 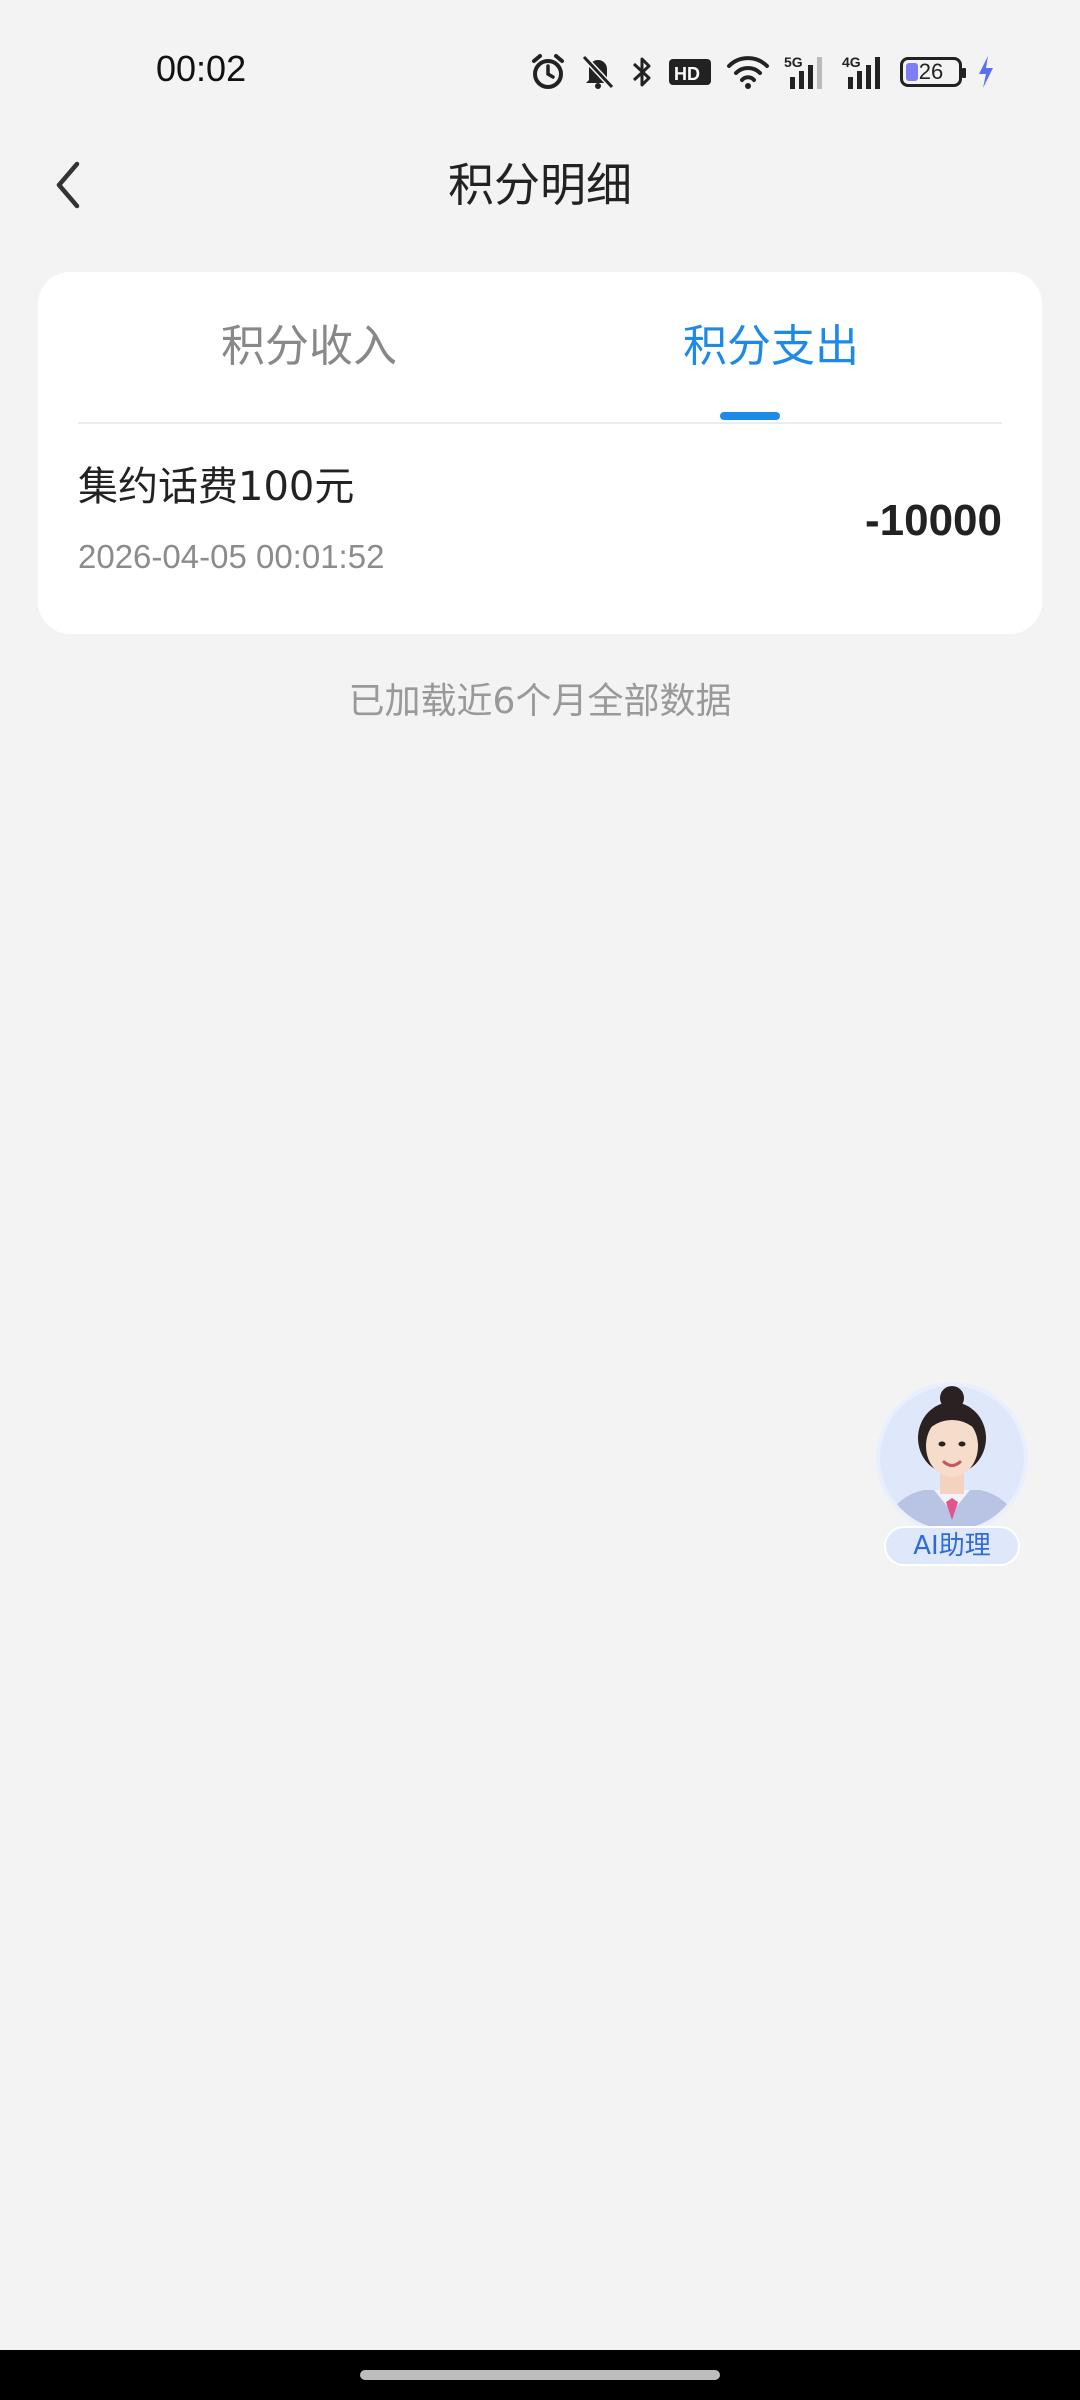 What do you see at coordinates (540, 701) in the screenshot?
I see `load-status-text: 已加载近6个月全部数据` at bounding box center [540, 701].